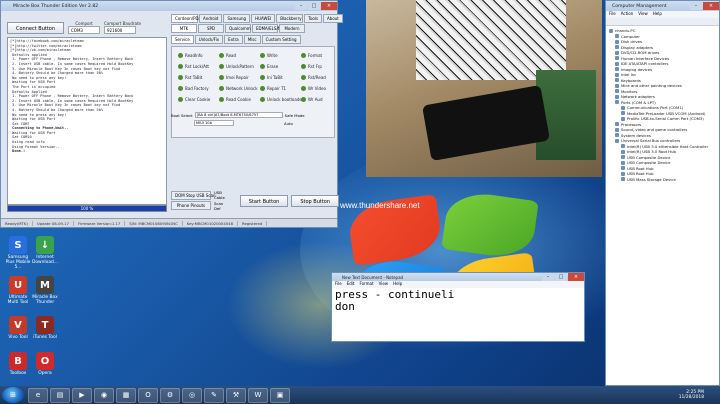 This screenshot has height=404, width=720. I want to click on notepad-menu-item: Help, so click(397, 284).